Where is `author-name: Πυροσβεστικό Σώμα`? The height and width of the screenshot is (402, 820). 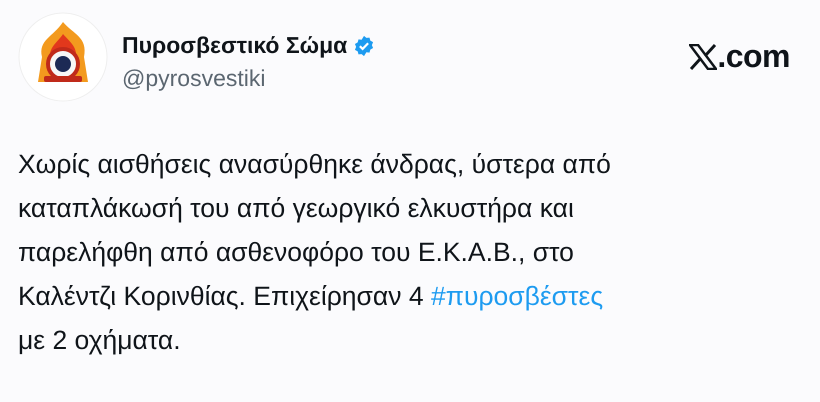 author-name: Πυροσβεστικό Σώμα is located at coordinates (235, 45).